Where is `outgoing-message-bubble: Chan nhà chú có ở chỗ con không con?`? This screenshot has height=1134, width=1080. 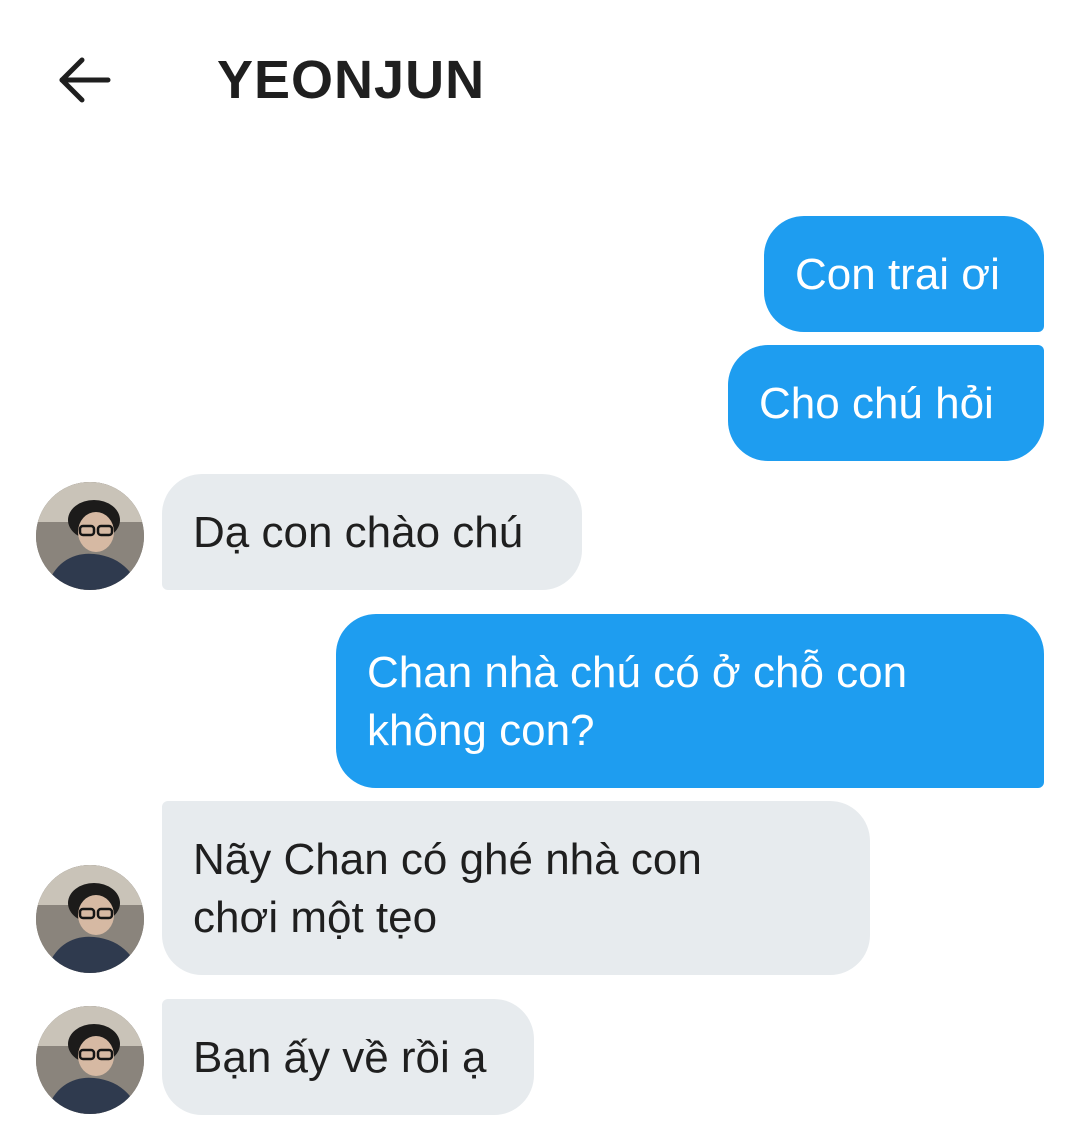 outgoing-message-bubble: Chan nhà chú có ở chỗ con không con? is located at coordinates (690, 701).